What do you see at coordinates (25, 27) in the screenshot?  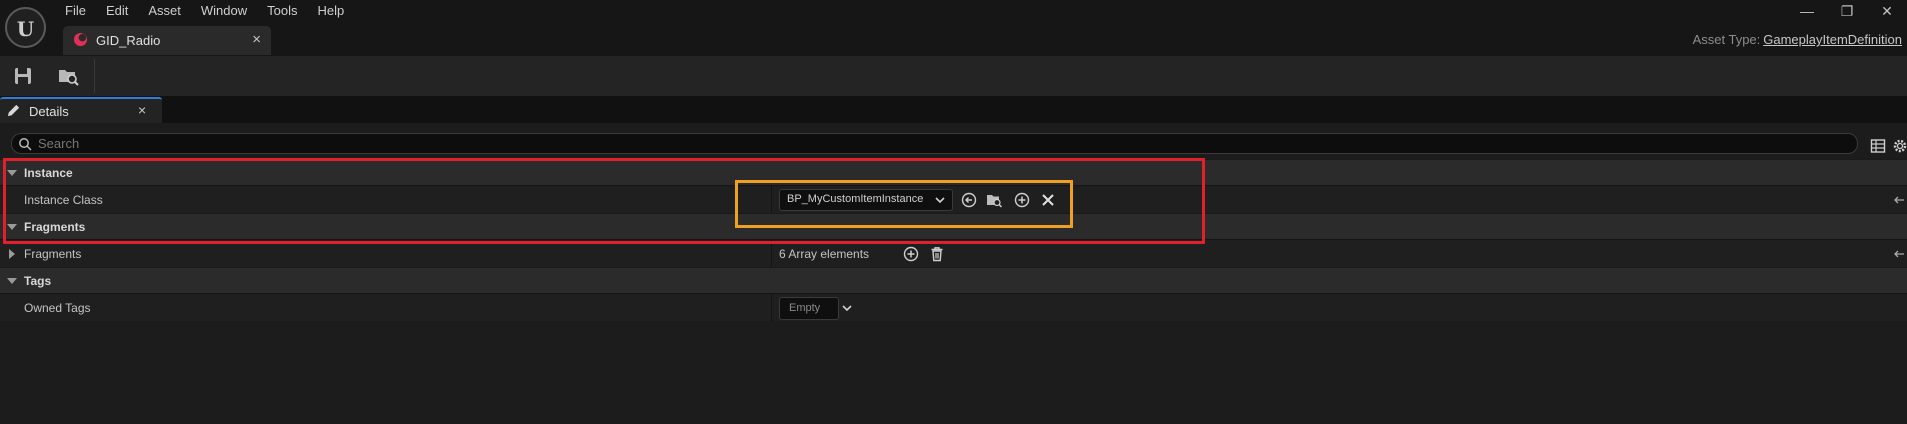 I see `unreal-logo-icon: U` at bounding box center [25, 27].